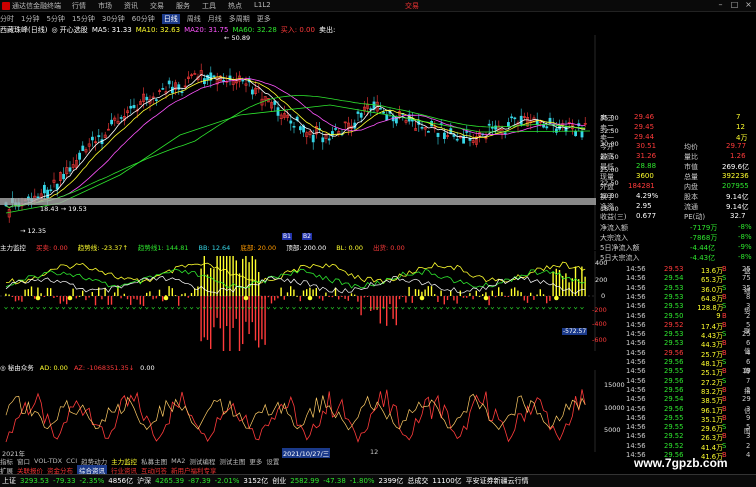 Image resolution: width=756 pixels, height=487 pixels. What do you see at coordinates (298, 411) in the screenshot?
I see `ad-indicator-chart` at bounding box center [298, 411].